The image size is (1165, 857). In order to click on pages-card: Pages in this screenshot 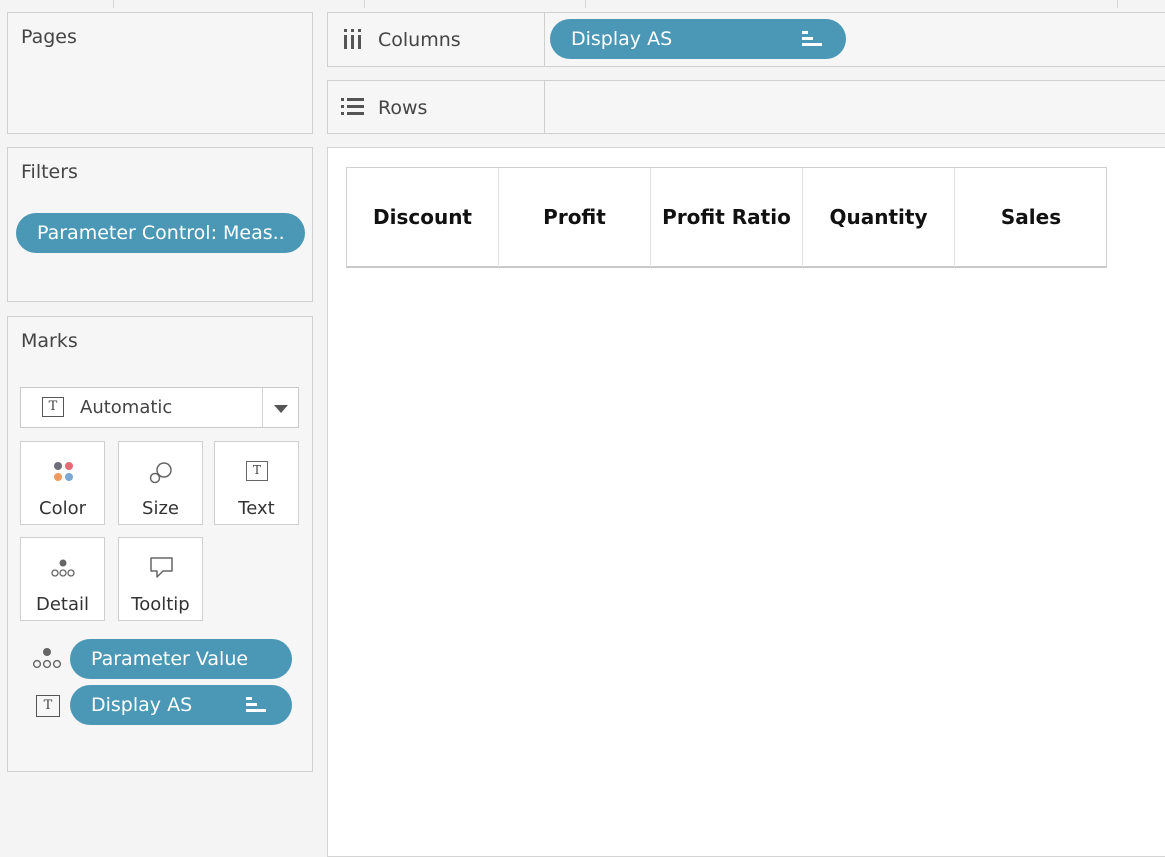, I will do `click(160, 73)`.